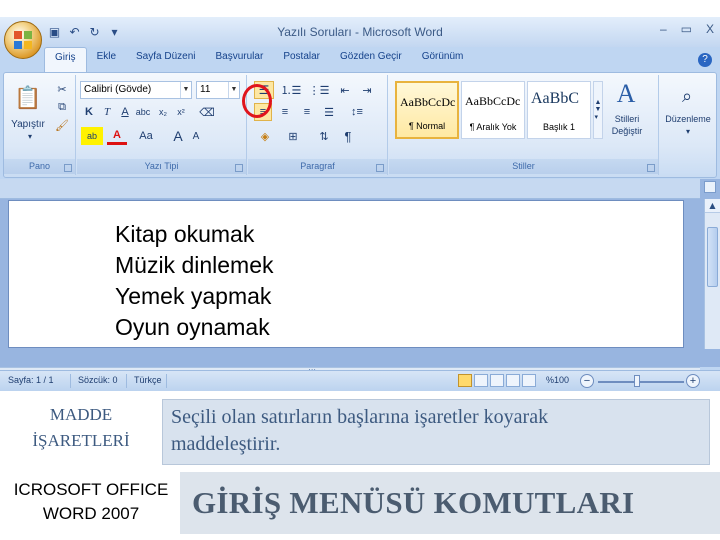 This screenshot has width=720, height=540. I want to click on borders-icon: ⊞, so click(293, 136).